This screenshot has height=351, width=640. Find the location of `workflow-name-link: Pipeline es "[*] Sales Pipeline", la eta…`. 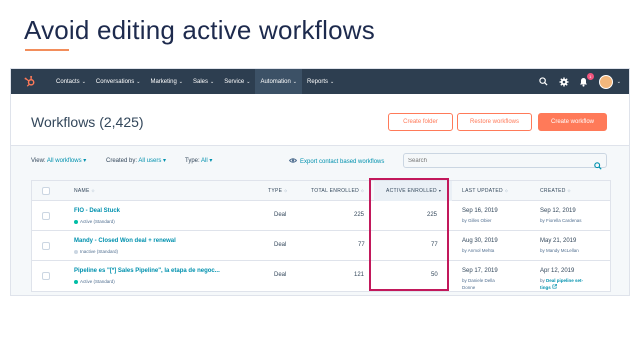

workflow-name-link: Pipeline es "[*] Sales Pipeline", la eta… is located at coordinates (147, 271).